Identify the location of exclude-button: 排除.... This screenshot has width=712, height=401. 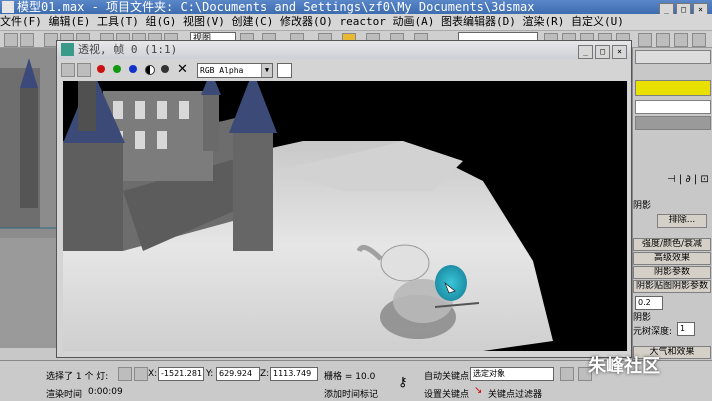
(682, 221).